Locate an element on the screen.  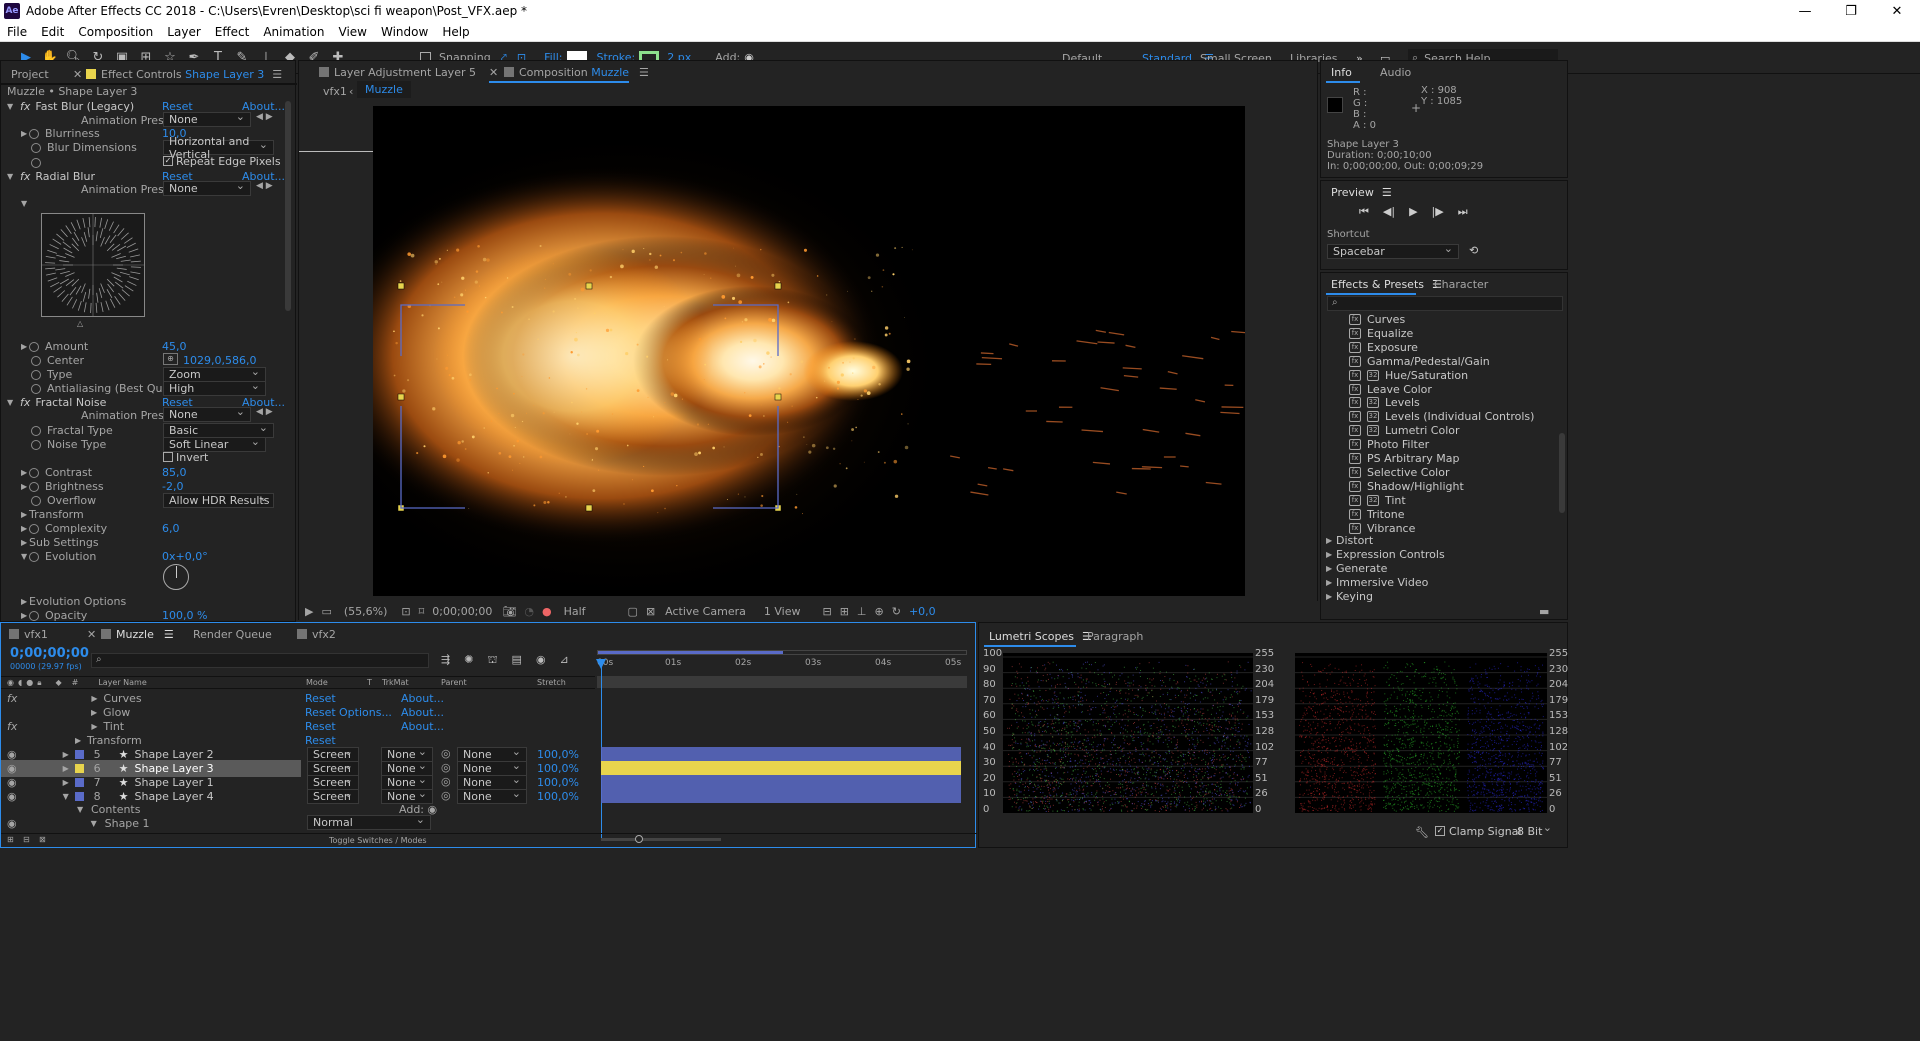
menu-edit: Edit is located at coordinates (52, 32).